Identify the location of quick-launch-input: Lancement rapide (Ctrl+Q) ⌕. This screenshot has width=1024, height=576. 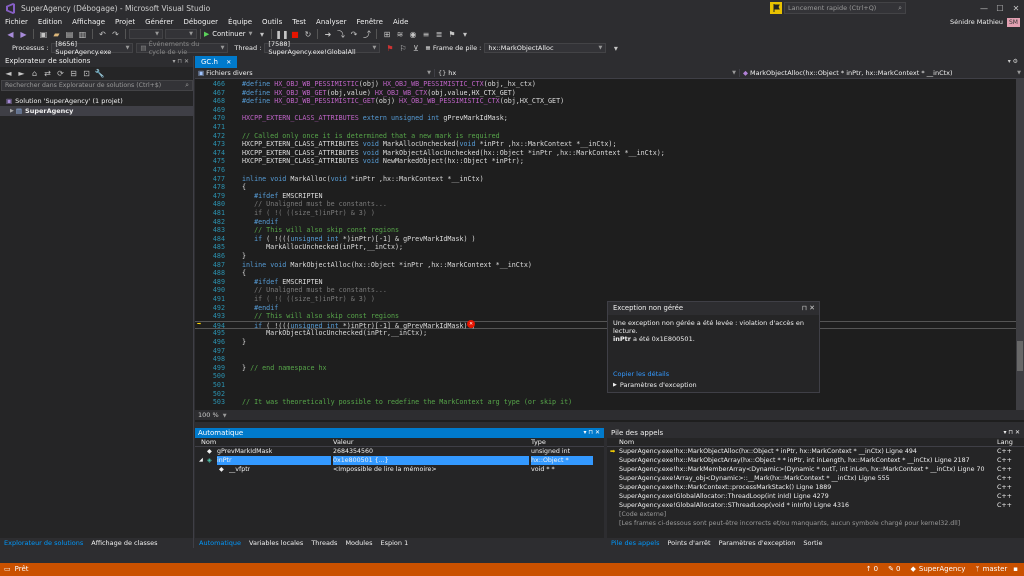
(845, 8).